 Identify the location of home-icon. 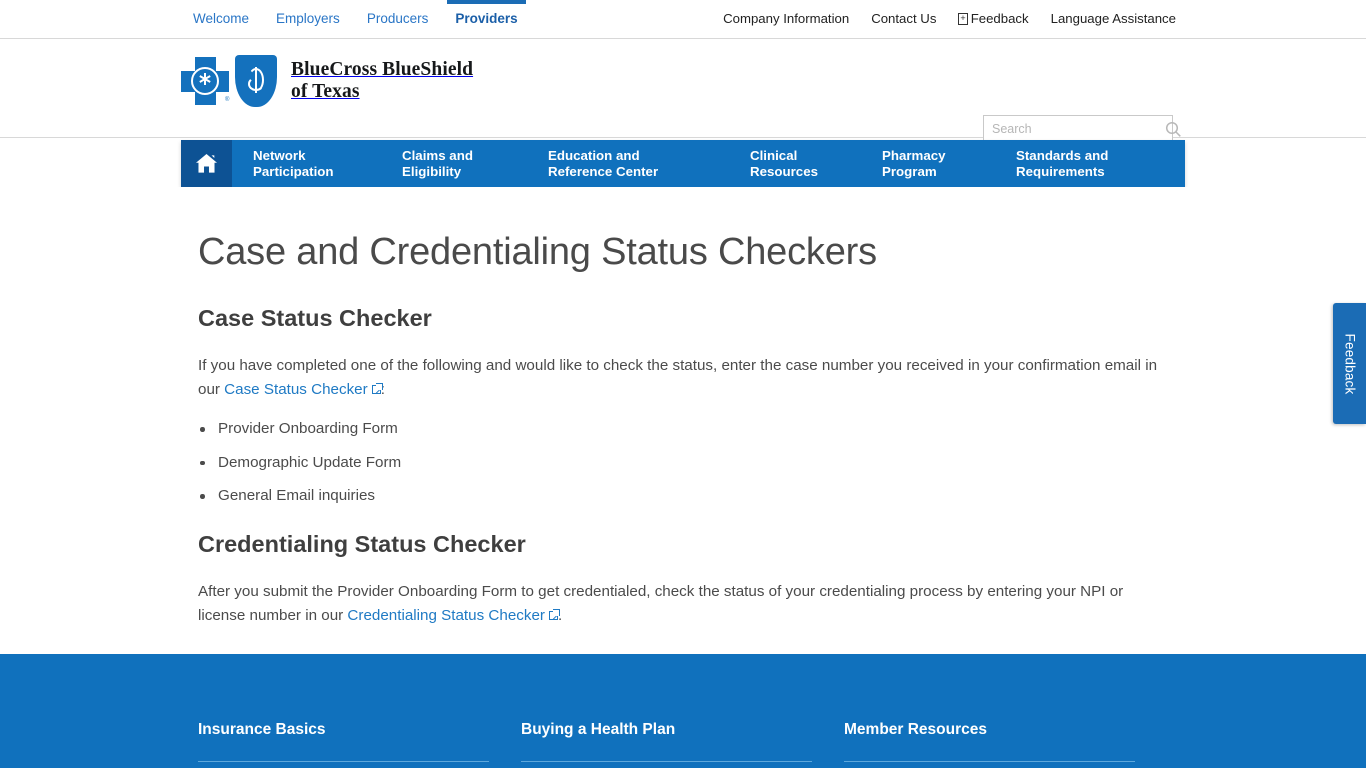
(206, 163).